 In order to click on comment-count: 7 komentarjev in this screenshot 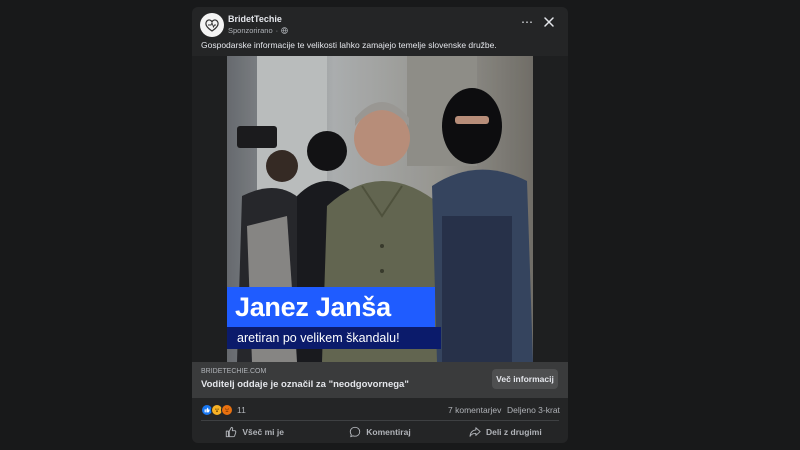, I will do `click(474, 410)`.